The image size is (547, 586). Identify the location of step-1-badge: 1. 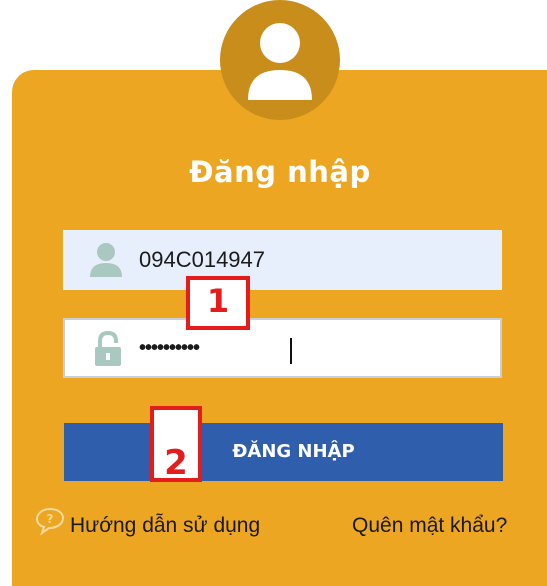
(218, 303).